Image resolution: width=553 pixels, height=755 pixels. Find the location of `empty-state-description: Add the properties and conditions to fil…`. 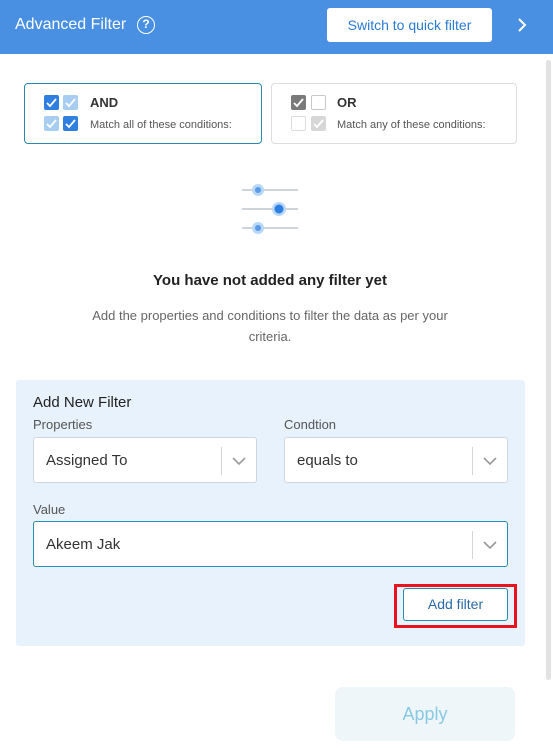

empty-state-description: Add the properties and conditions to fil… is located at coordinates (270, 326).